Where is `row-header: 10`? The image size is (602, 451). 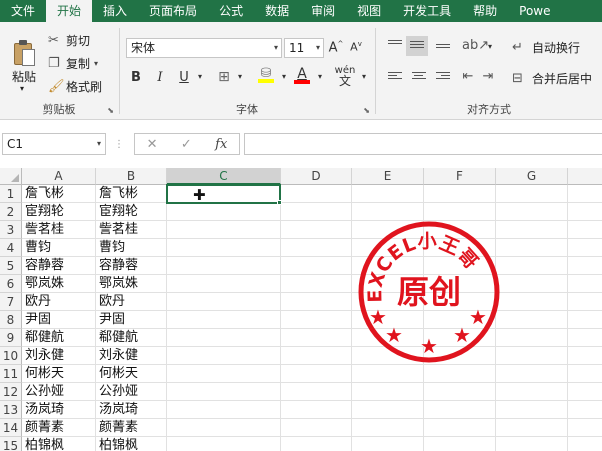 row-header: 10 is located at coordinates (11, 356).